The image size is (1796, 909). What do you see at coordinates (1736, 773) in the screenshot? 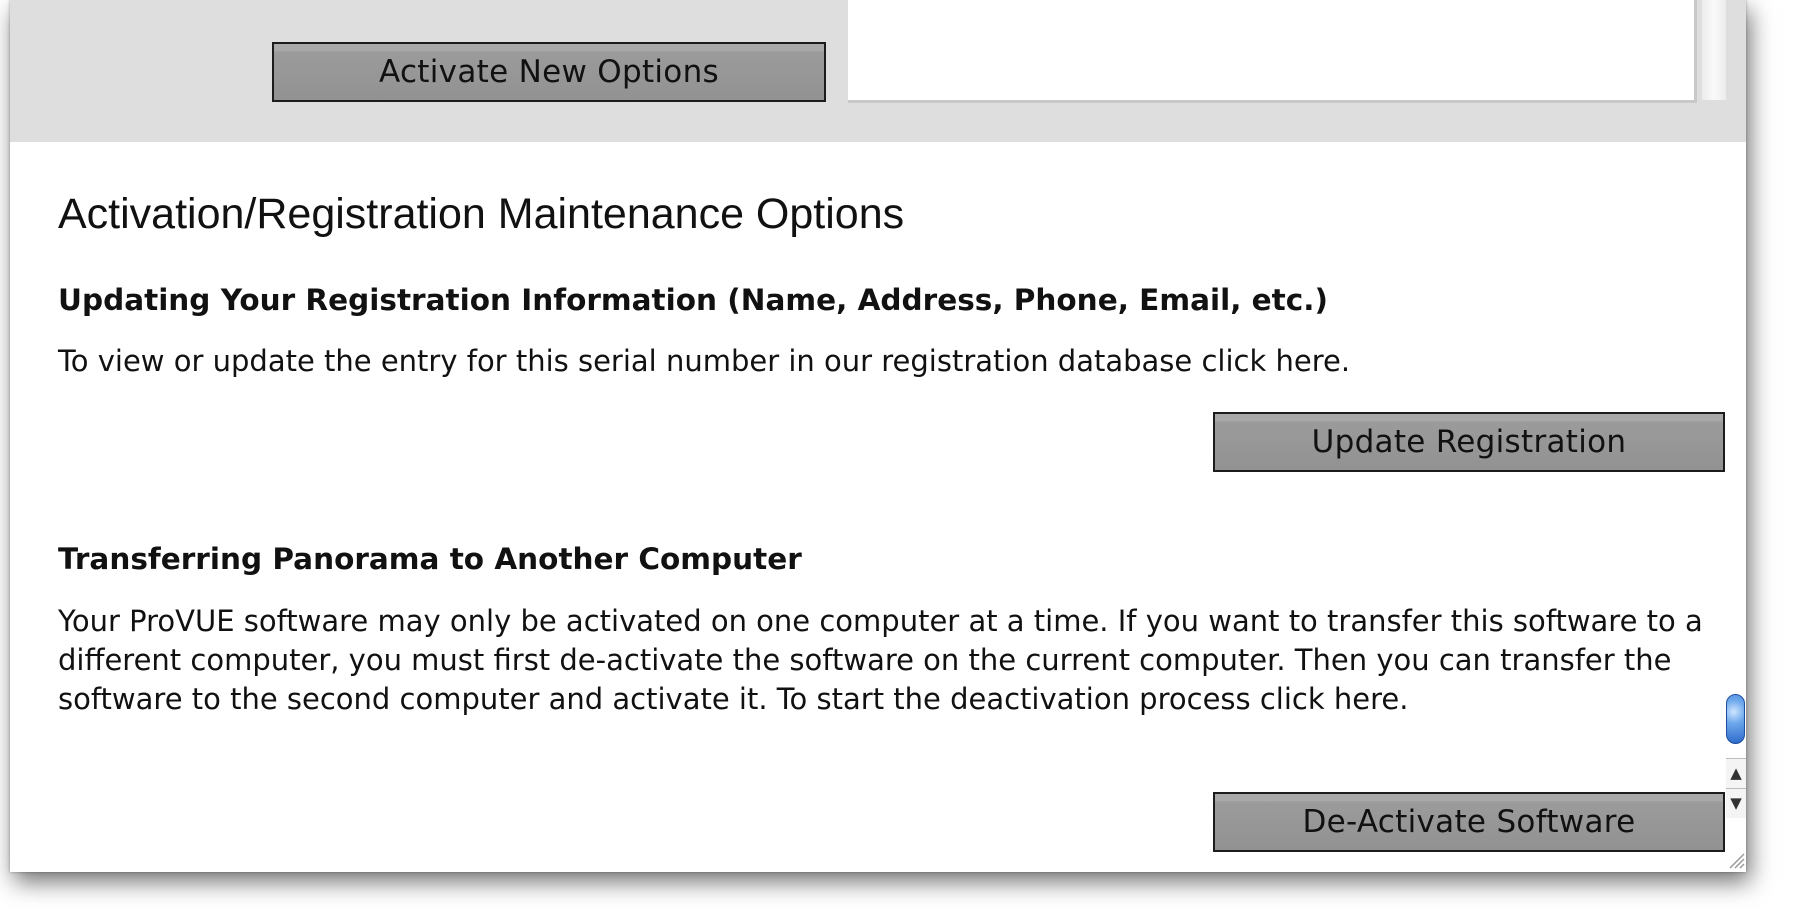
I see `up-arrow-icon: ▲` at bounding box center [1736, 773].